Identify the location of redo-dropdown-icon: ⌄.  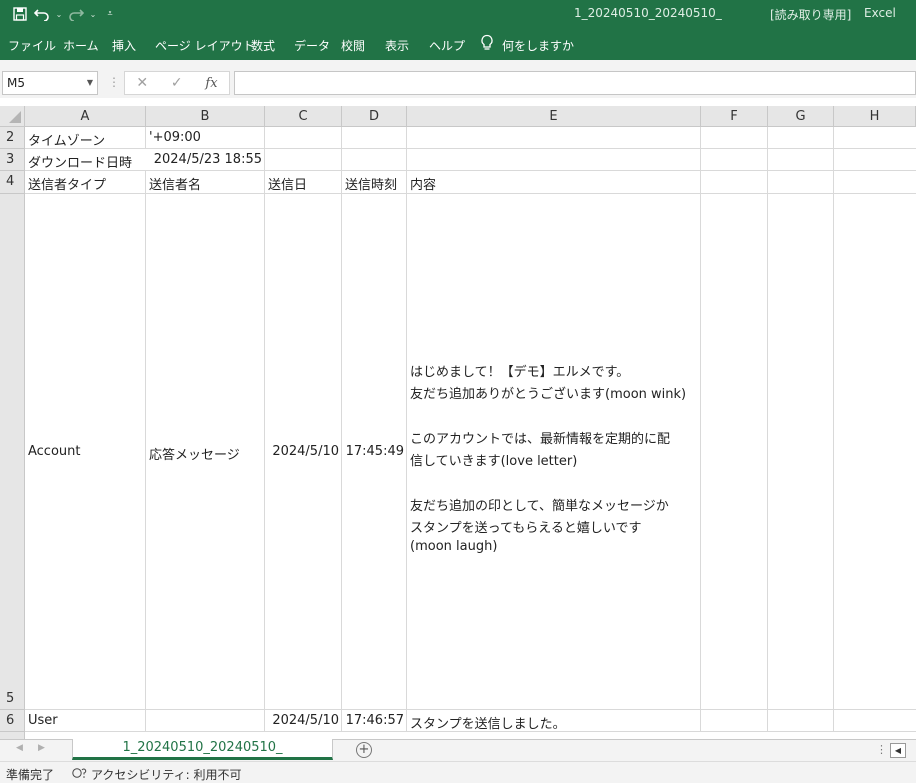
(93, 14).